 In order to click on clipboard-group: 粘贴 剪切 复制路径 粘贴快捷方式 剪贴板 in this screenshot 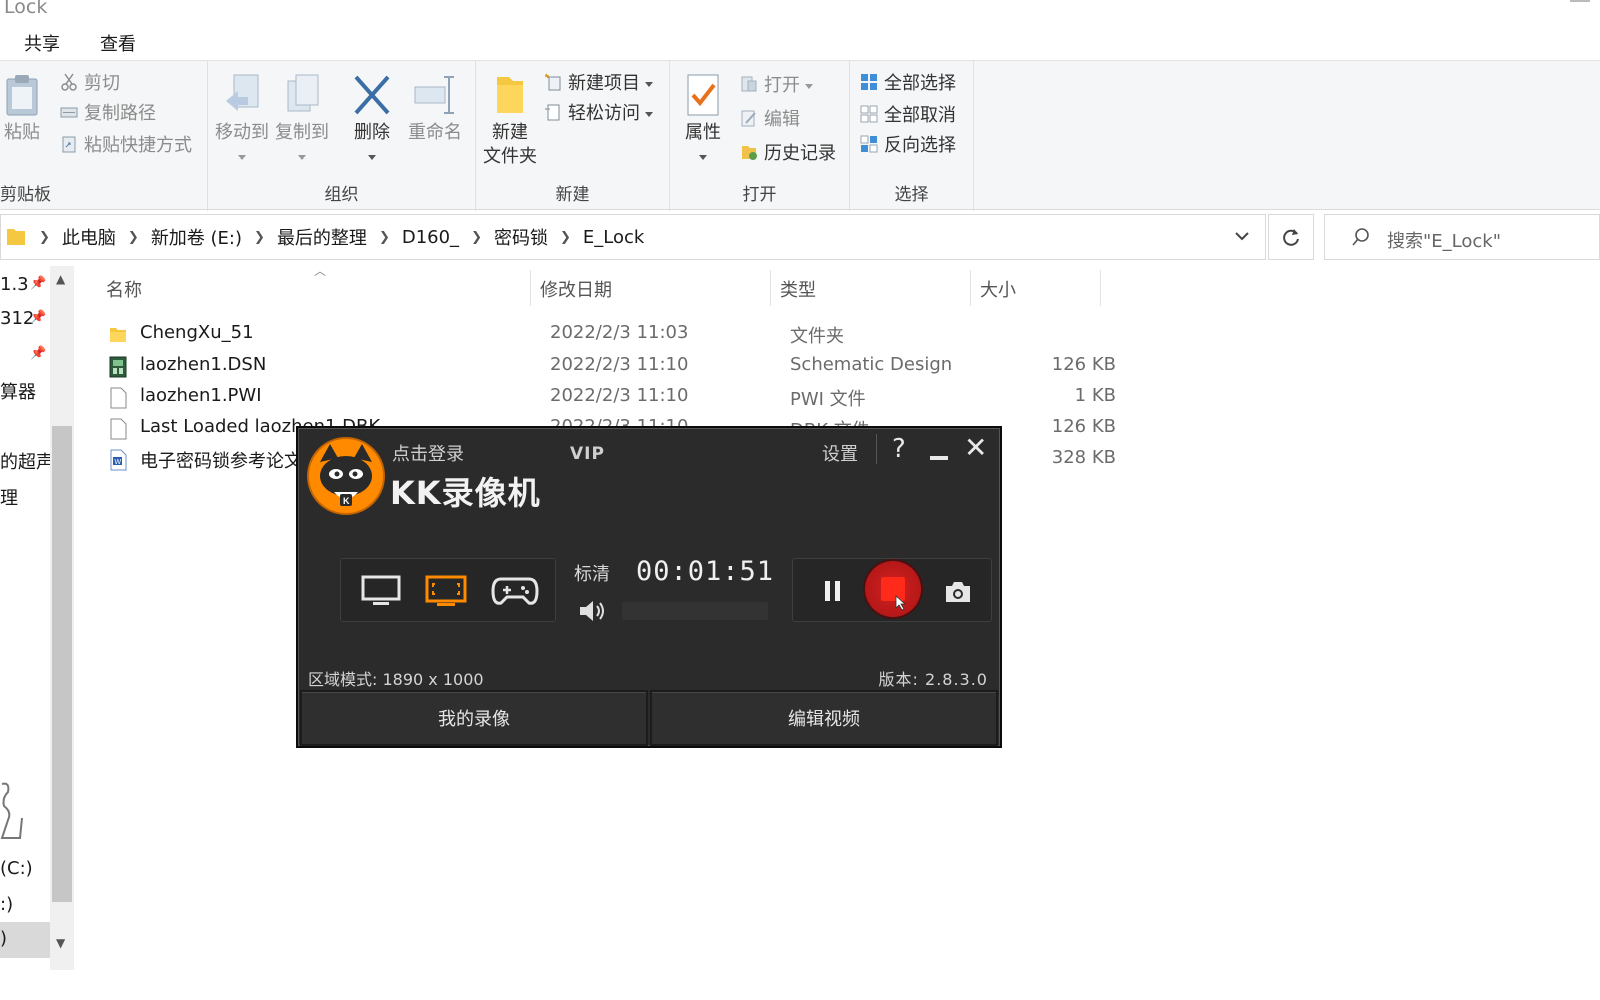, I will do `click(104, 136)`.